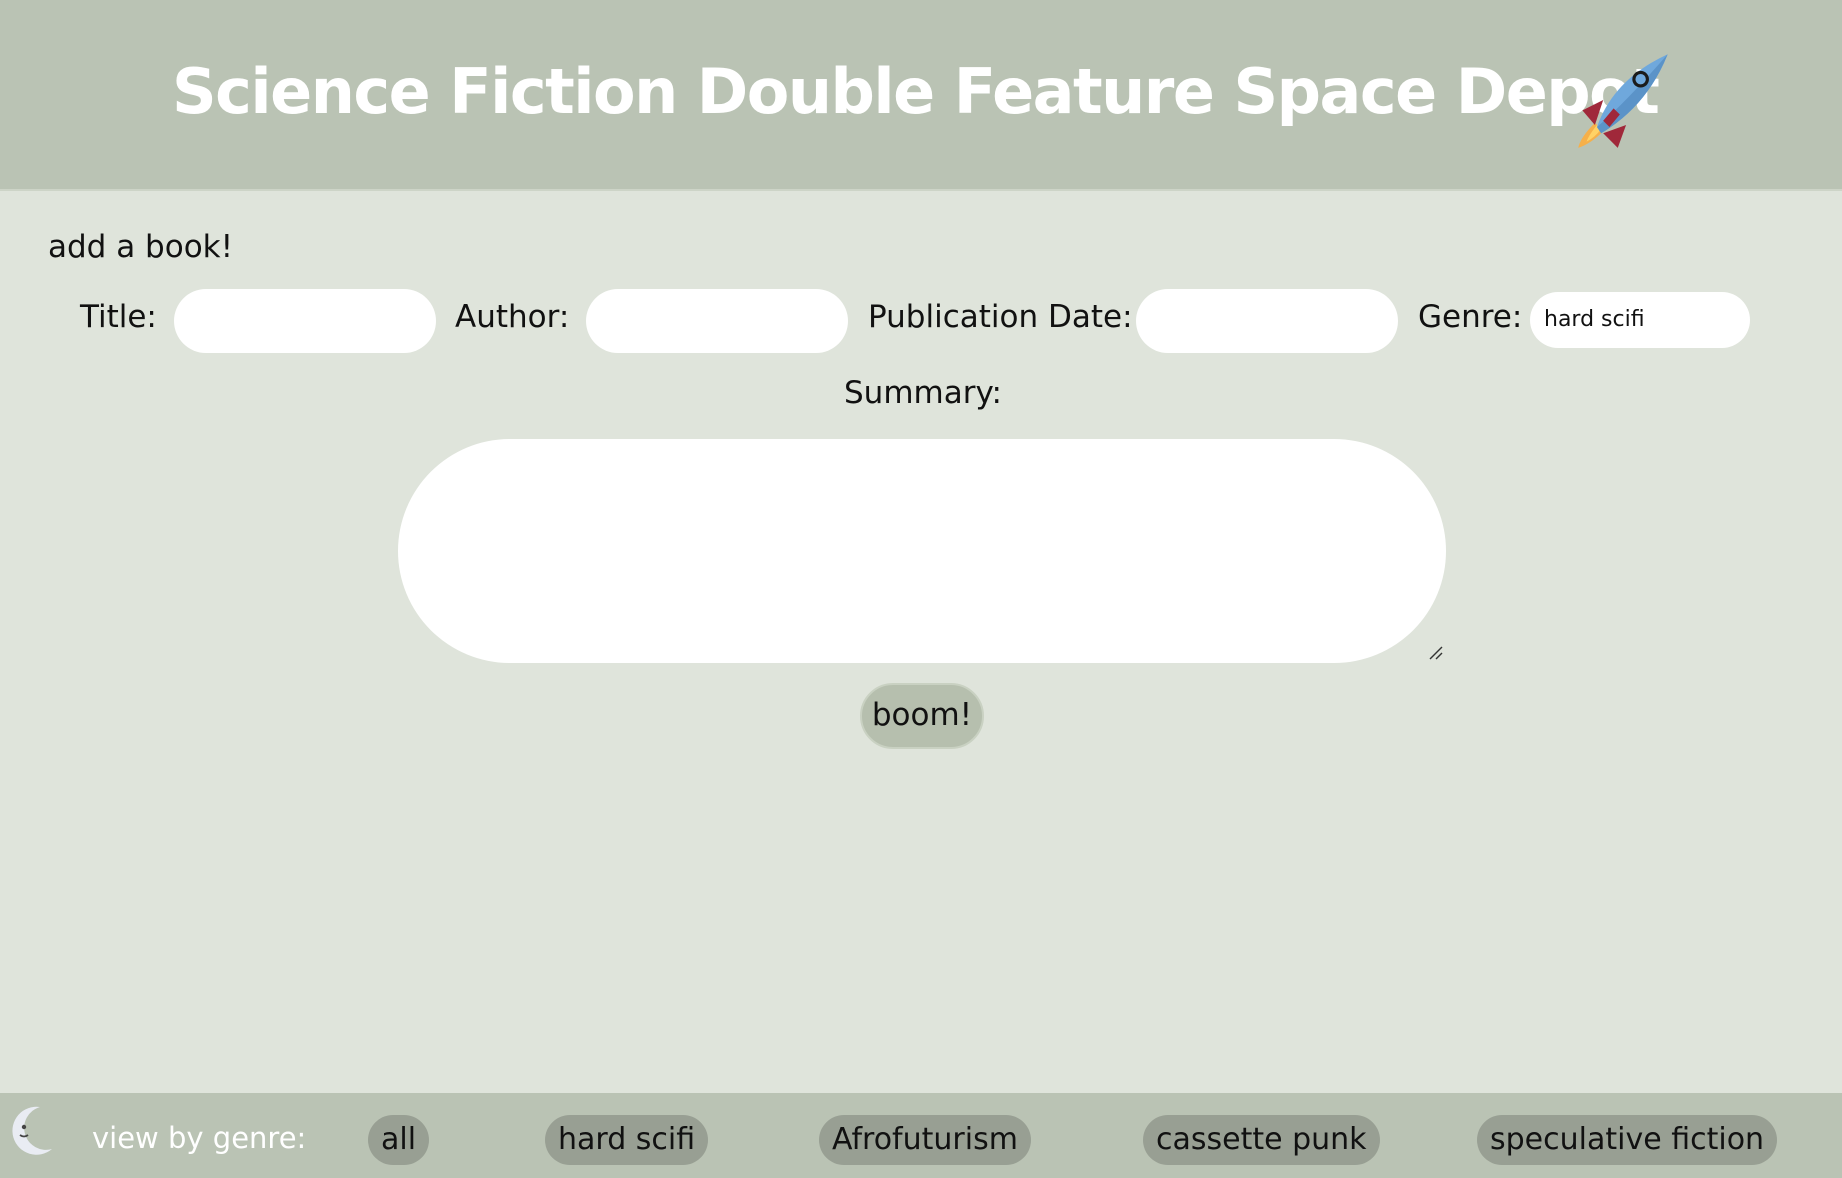  I want to click on submit-button: boom!, so click(922, 716).